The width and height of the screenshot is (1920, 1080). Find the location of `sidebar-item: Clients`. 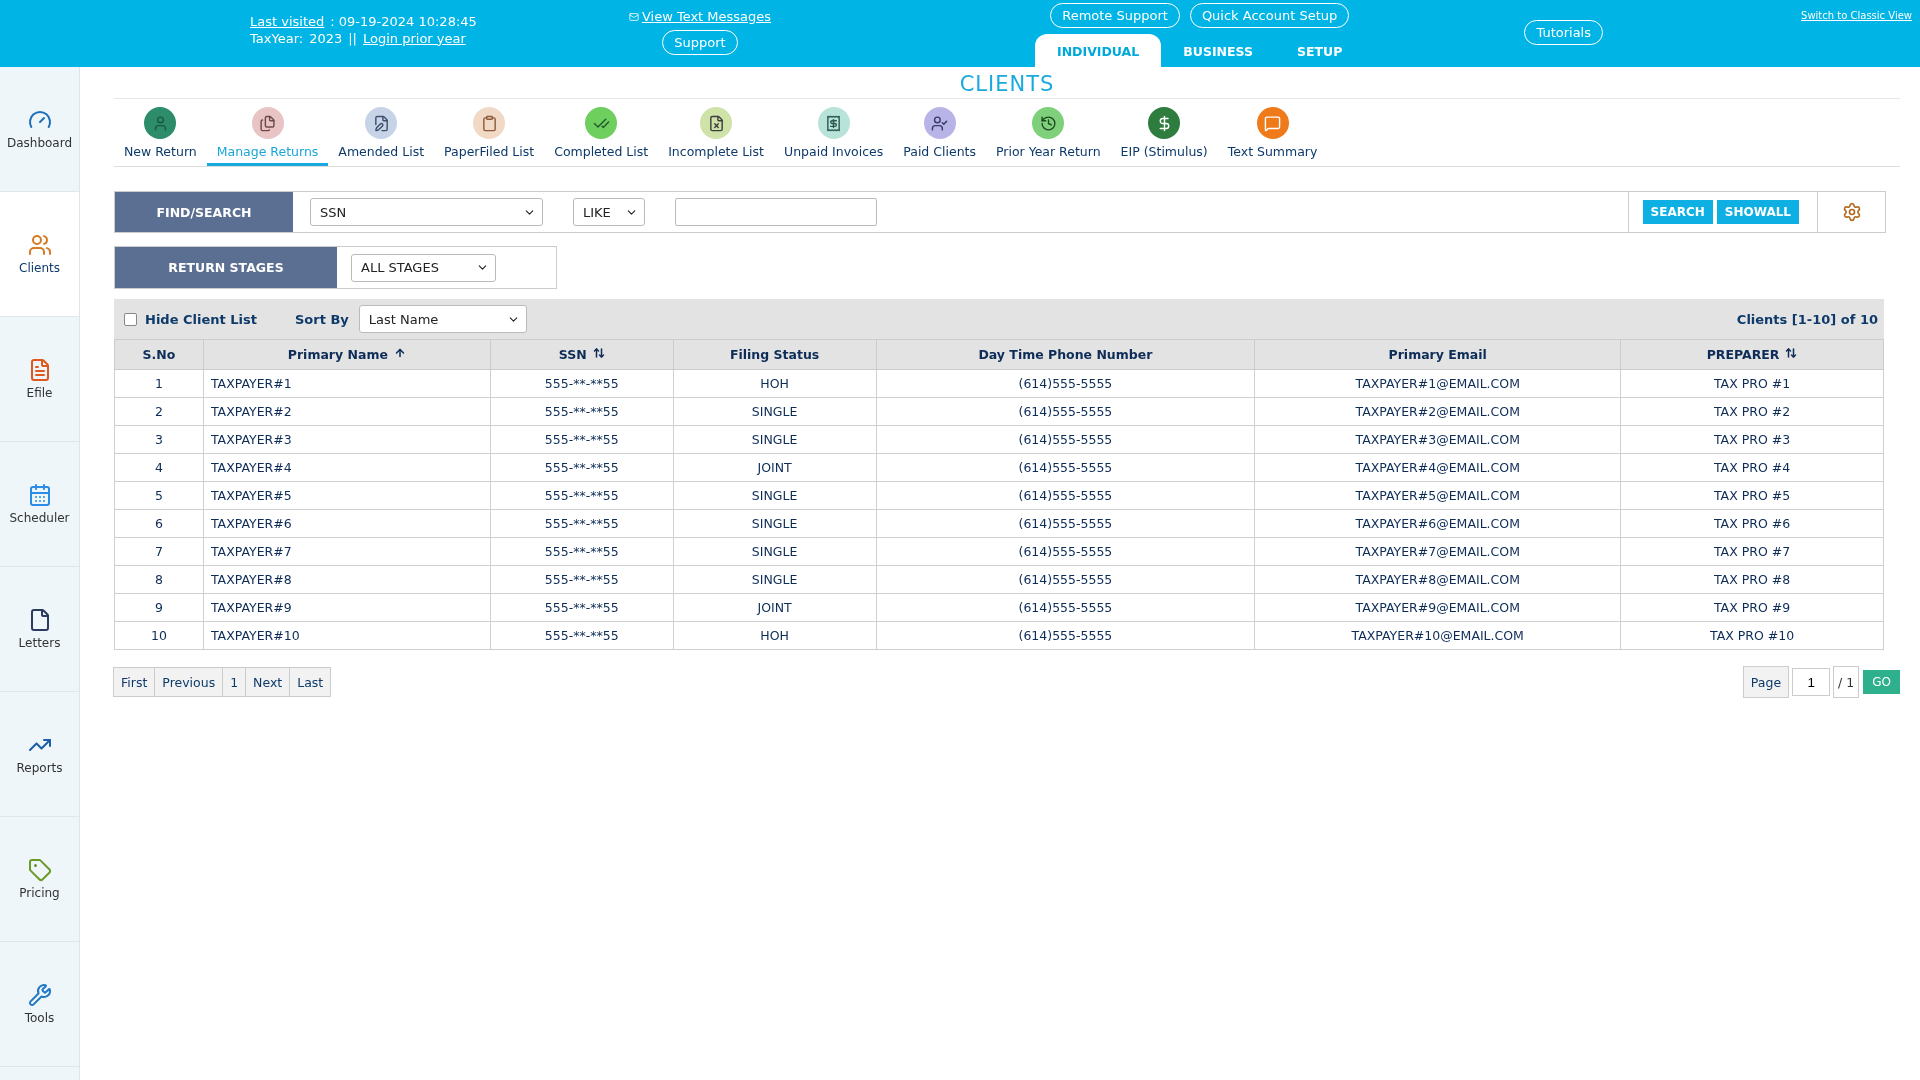

sidebar-item: Clients is located at coordinates (39, 254).